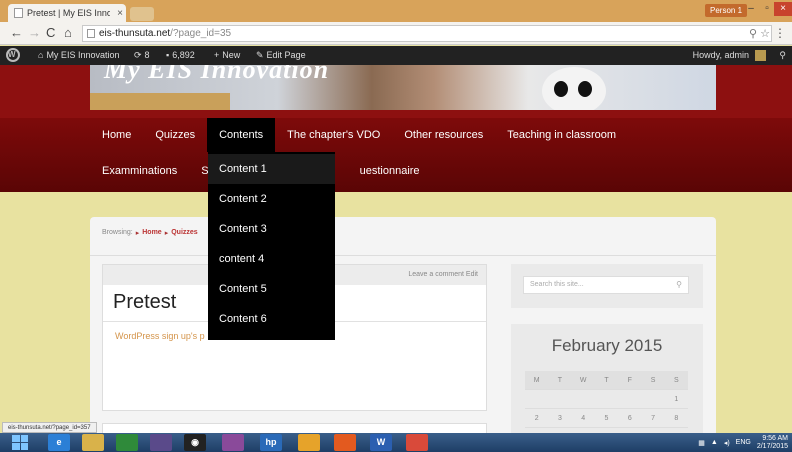 The image size is (792, 452). I want to click on breadcrumb-quizzes: Quizzes, so click(184, 233).